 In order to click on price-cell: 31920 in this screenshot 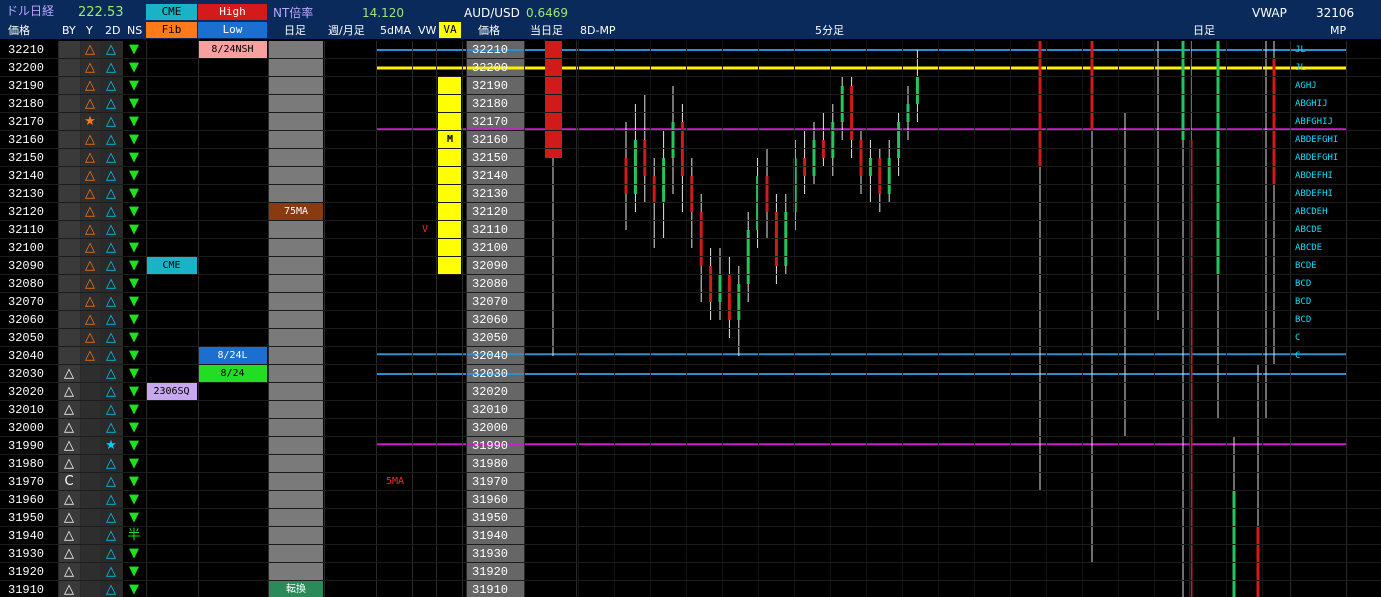, I will do `click(26, 572)`.